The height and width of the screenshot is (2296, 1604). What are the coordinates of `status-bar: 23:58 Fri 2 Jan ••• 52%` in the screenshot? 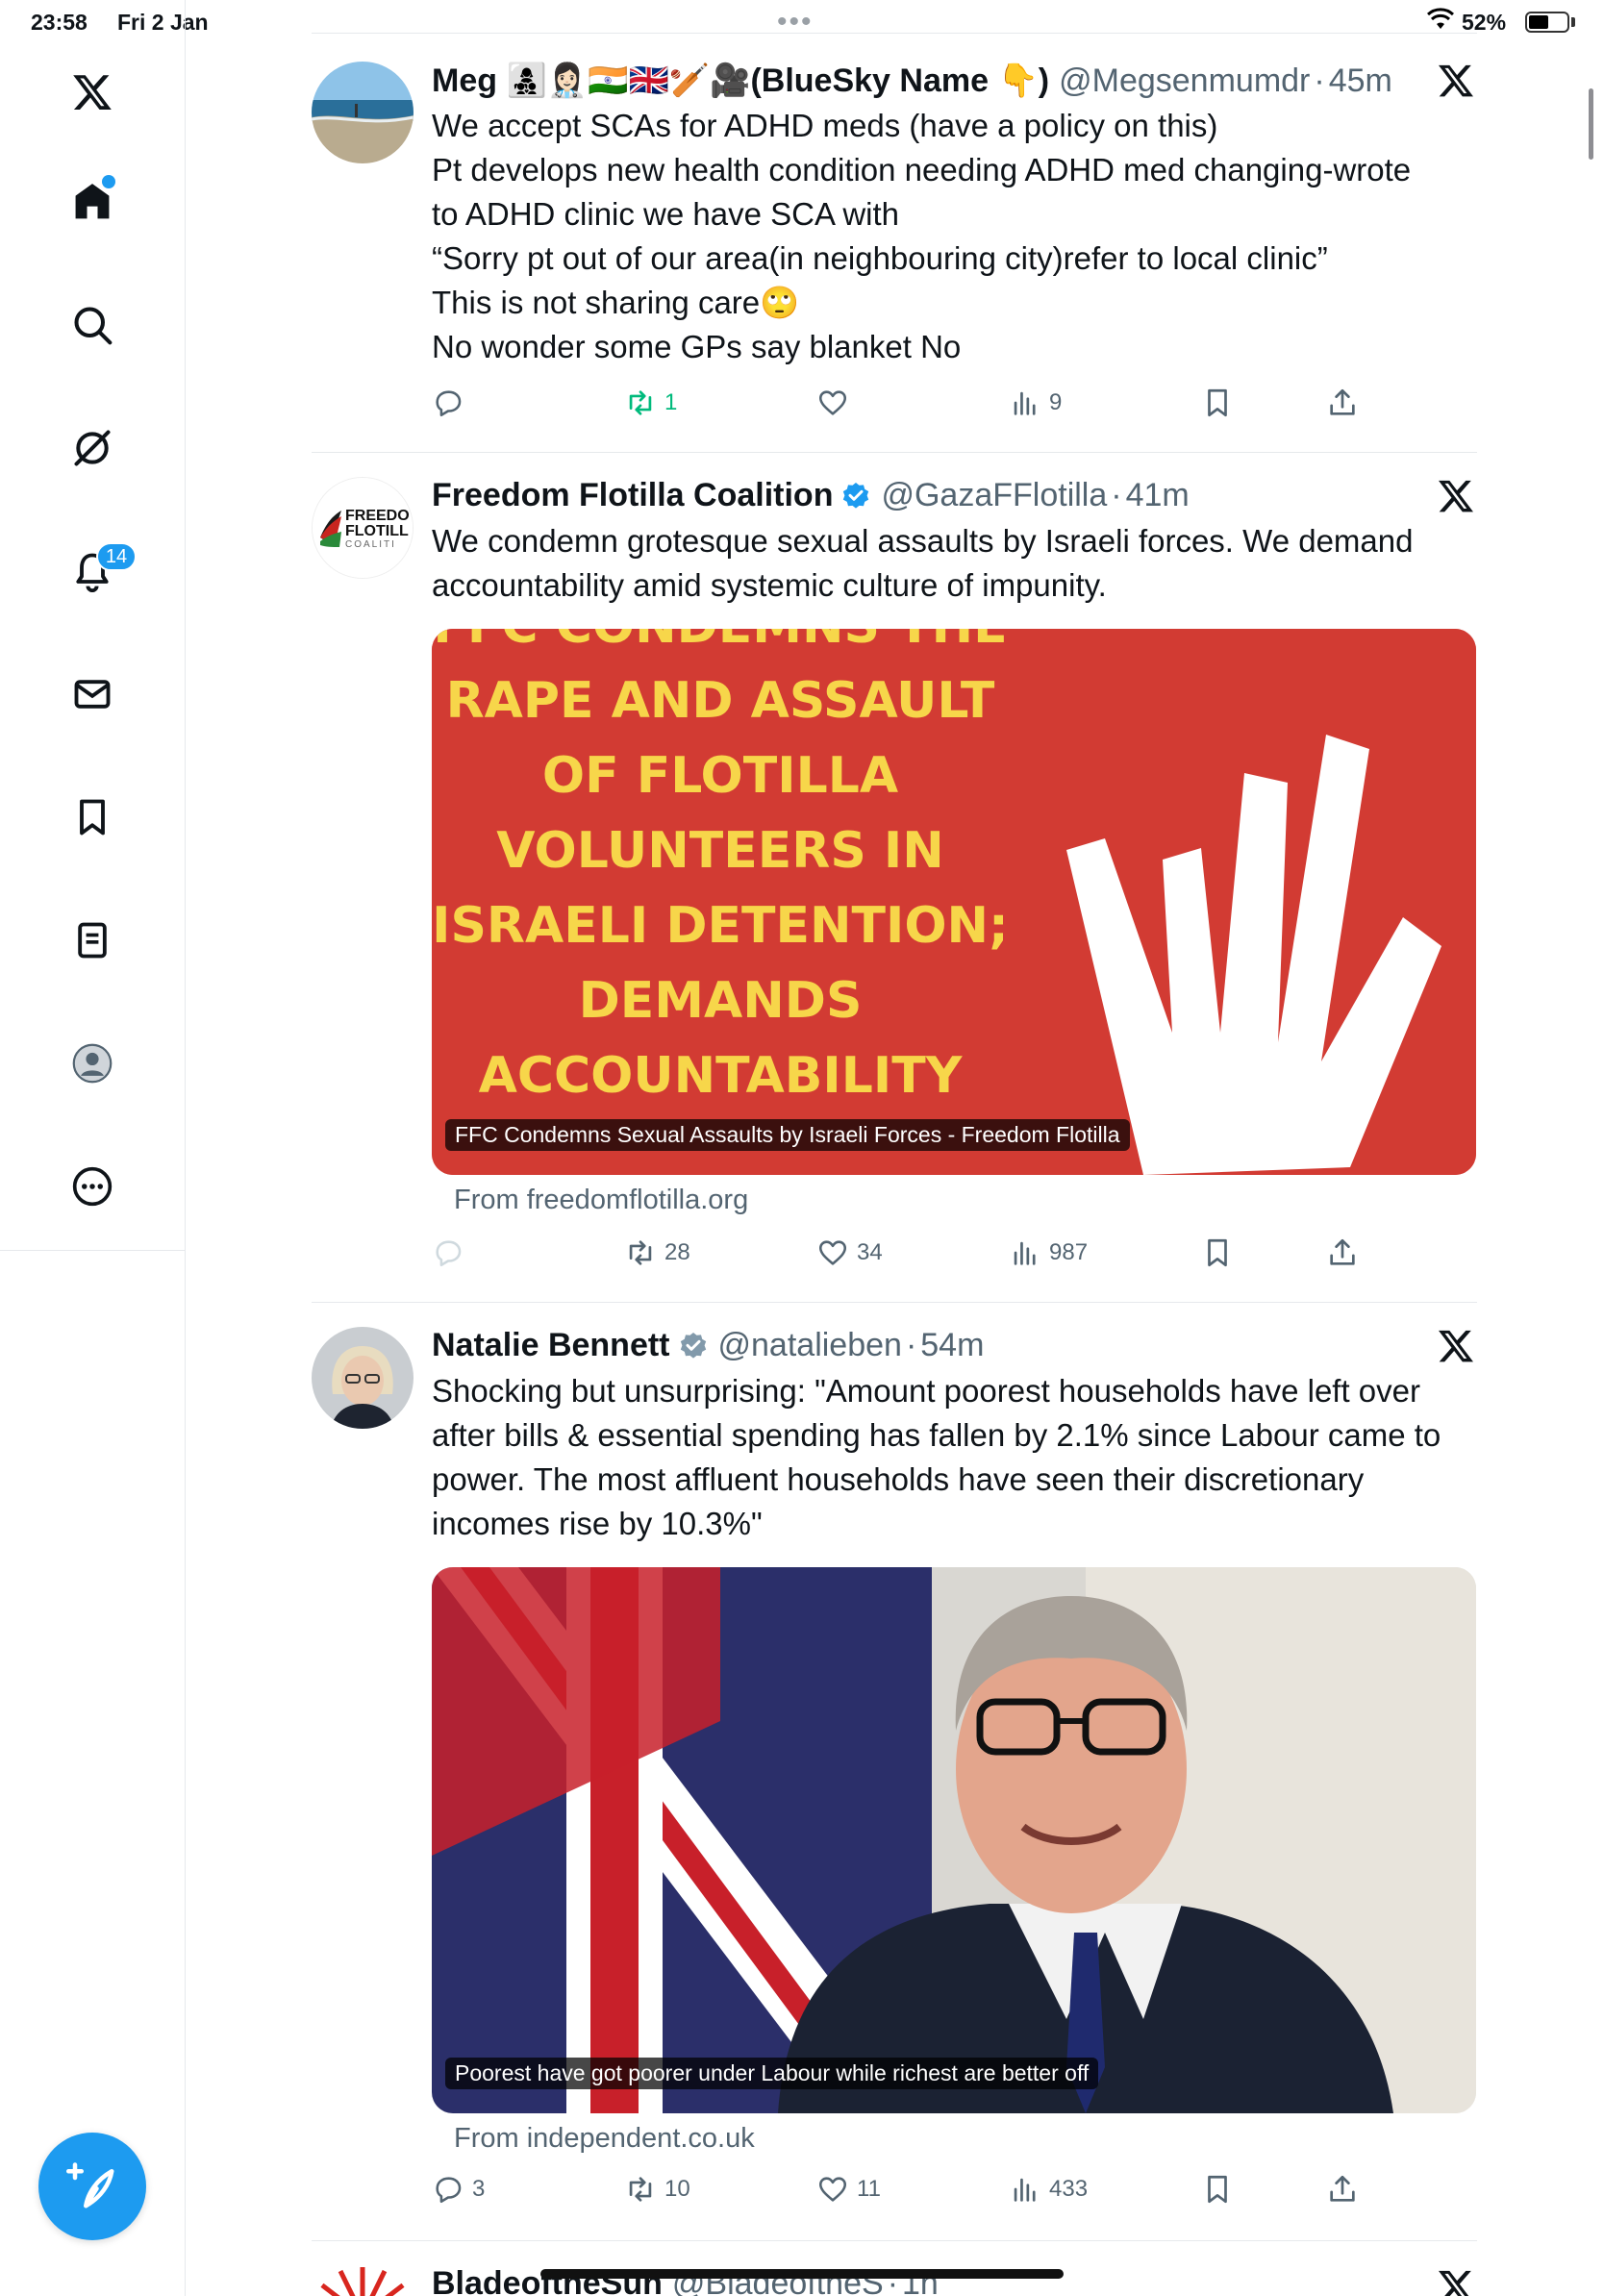 It's located at (802, 22).